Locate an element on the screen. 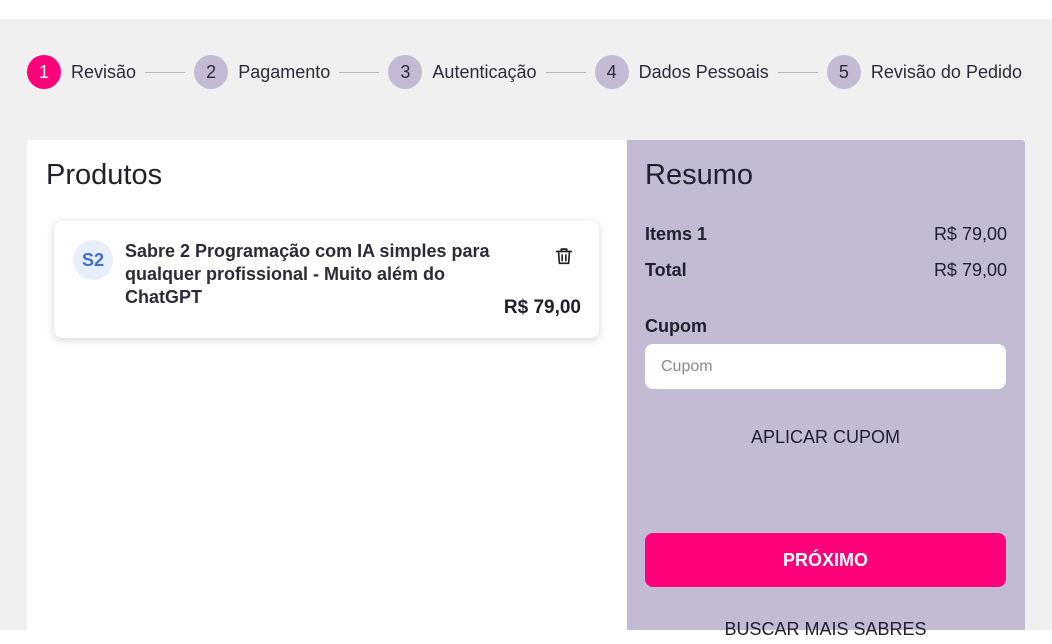  apply-coupon-button: APLICAR CUPOM is located at coordinates (825, 437).